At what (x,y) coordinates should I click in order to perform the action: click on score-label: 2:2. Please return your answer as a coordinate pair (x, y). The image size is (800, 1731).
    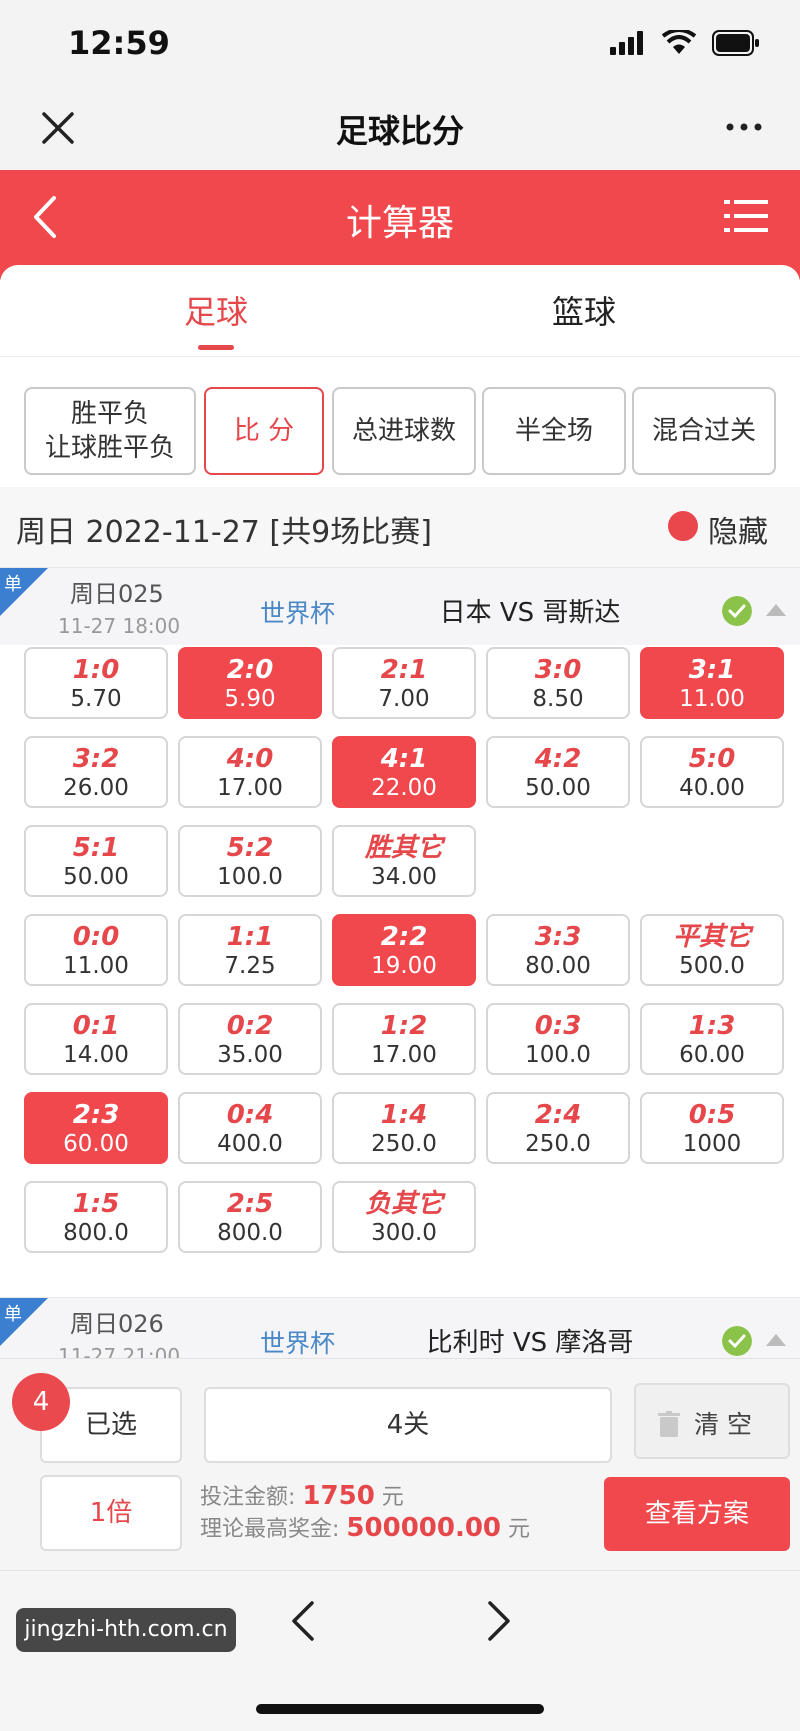
    Looking at the image, I should click on (404, 937).